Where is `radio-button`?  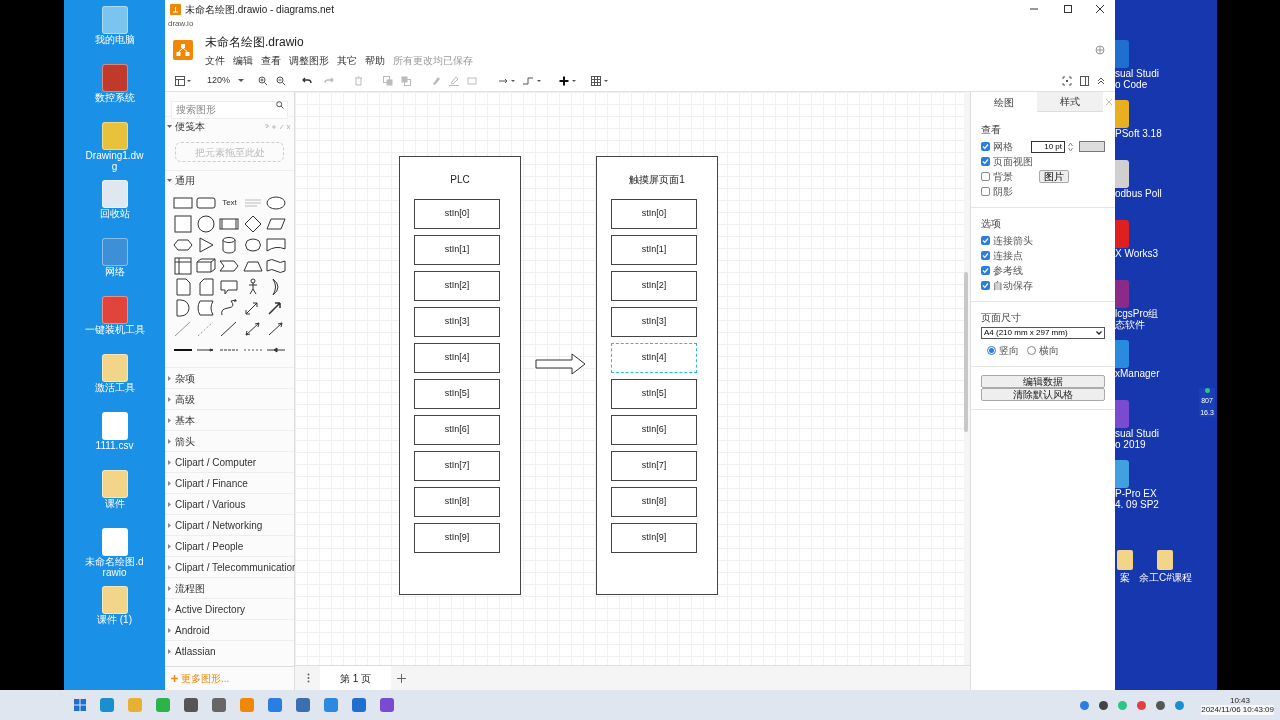 radio-button is located at coordinates (991, 350).